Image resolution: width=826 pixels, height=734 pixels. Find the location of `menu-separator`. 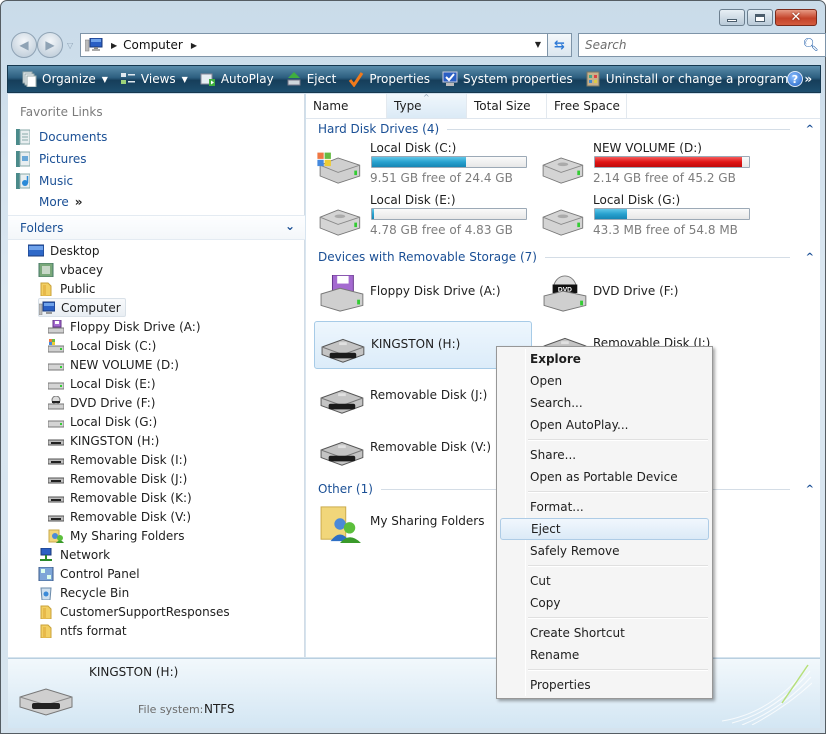

menu-separator is located at coordinates (618, 670).